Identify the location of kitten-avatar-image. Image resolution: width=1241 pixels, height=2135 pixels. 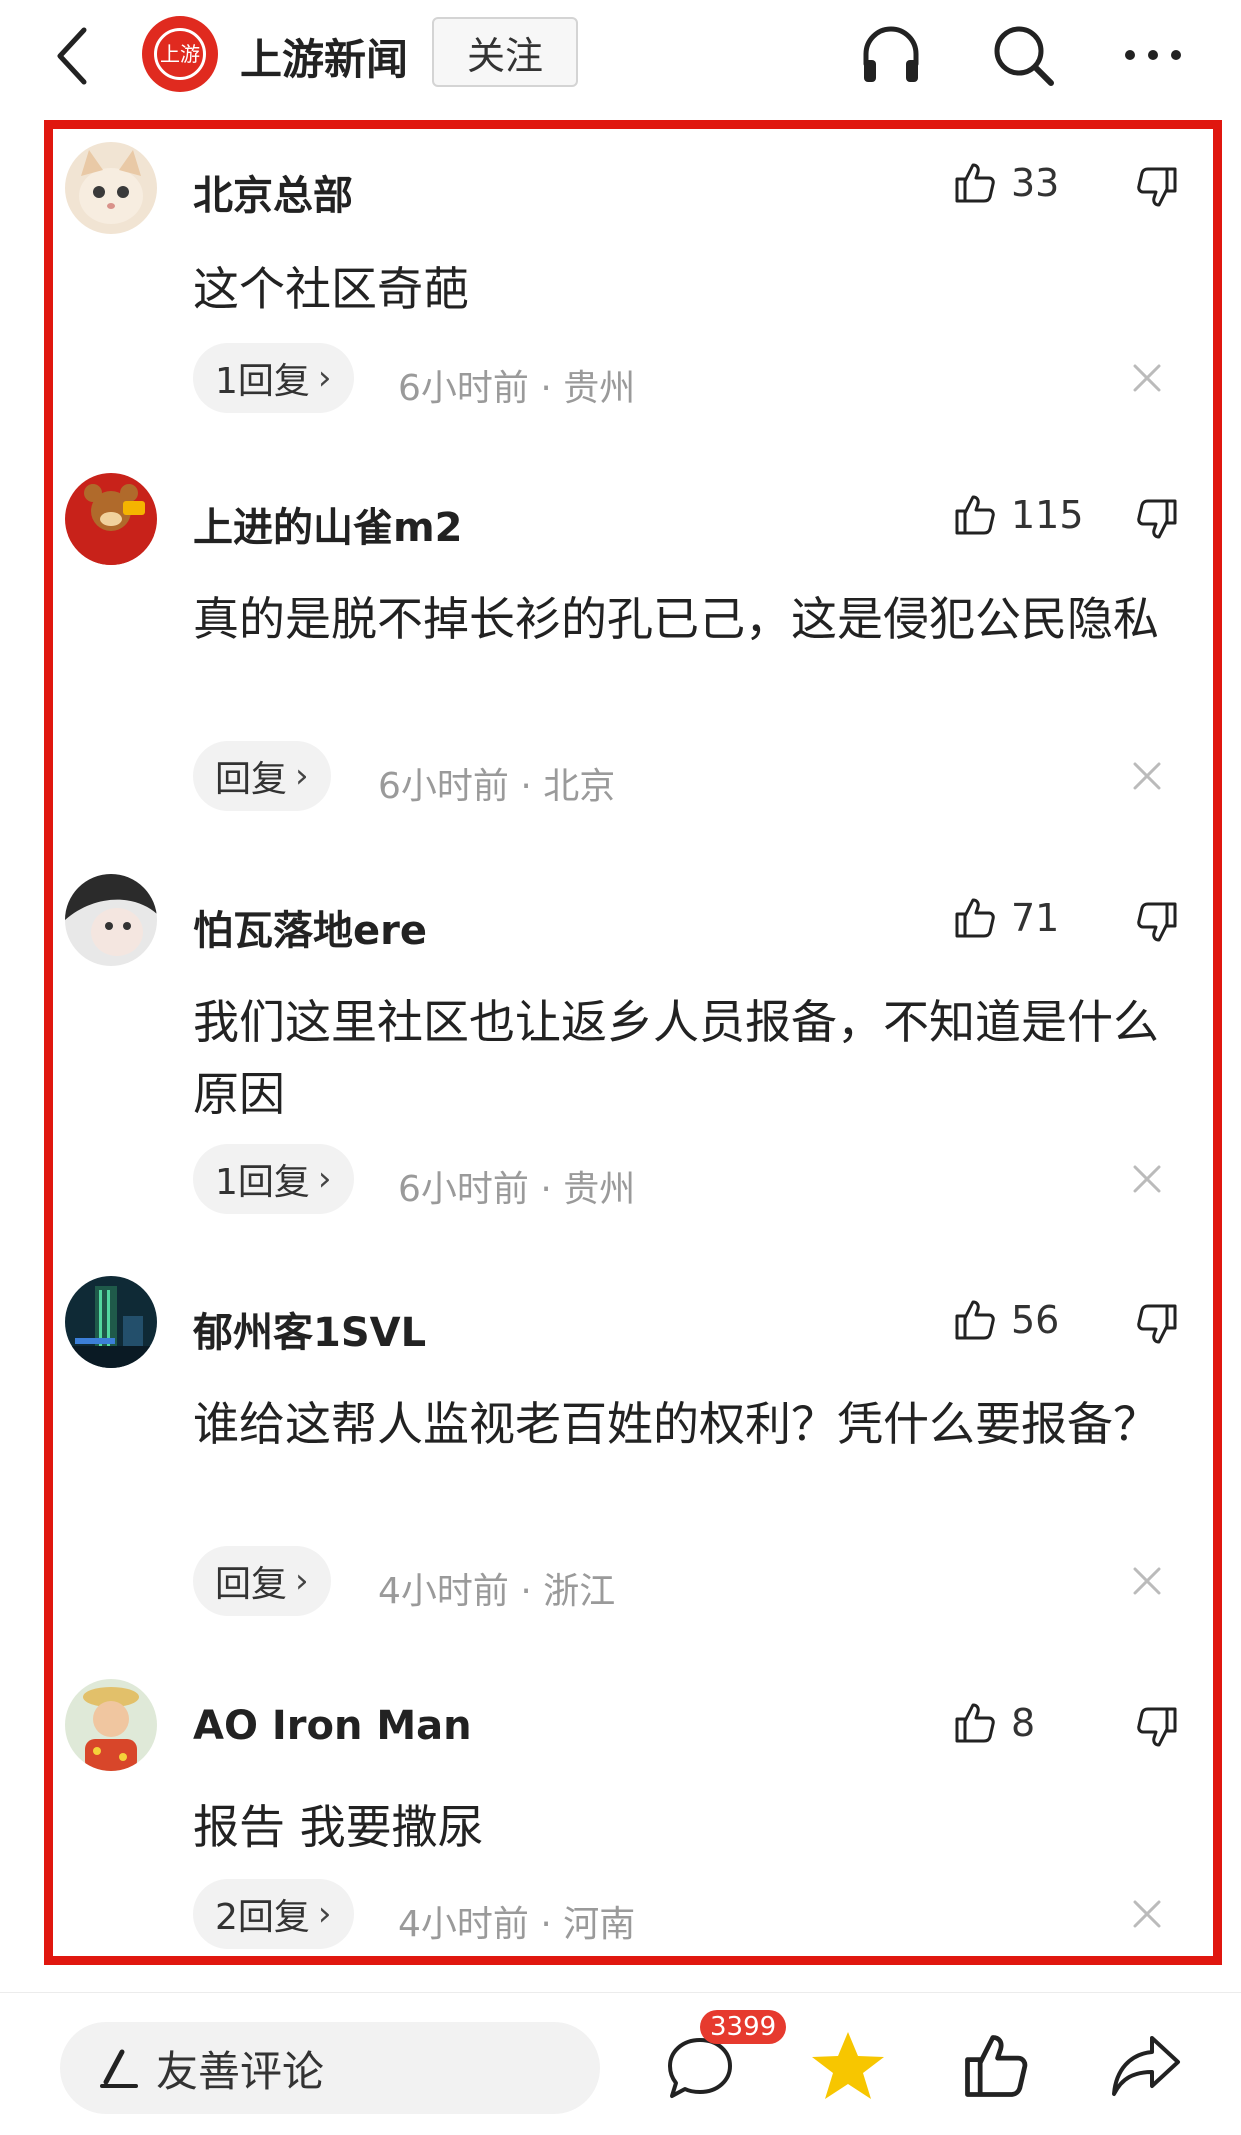
(111, 188).